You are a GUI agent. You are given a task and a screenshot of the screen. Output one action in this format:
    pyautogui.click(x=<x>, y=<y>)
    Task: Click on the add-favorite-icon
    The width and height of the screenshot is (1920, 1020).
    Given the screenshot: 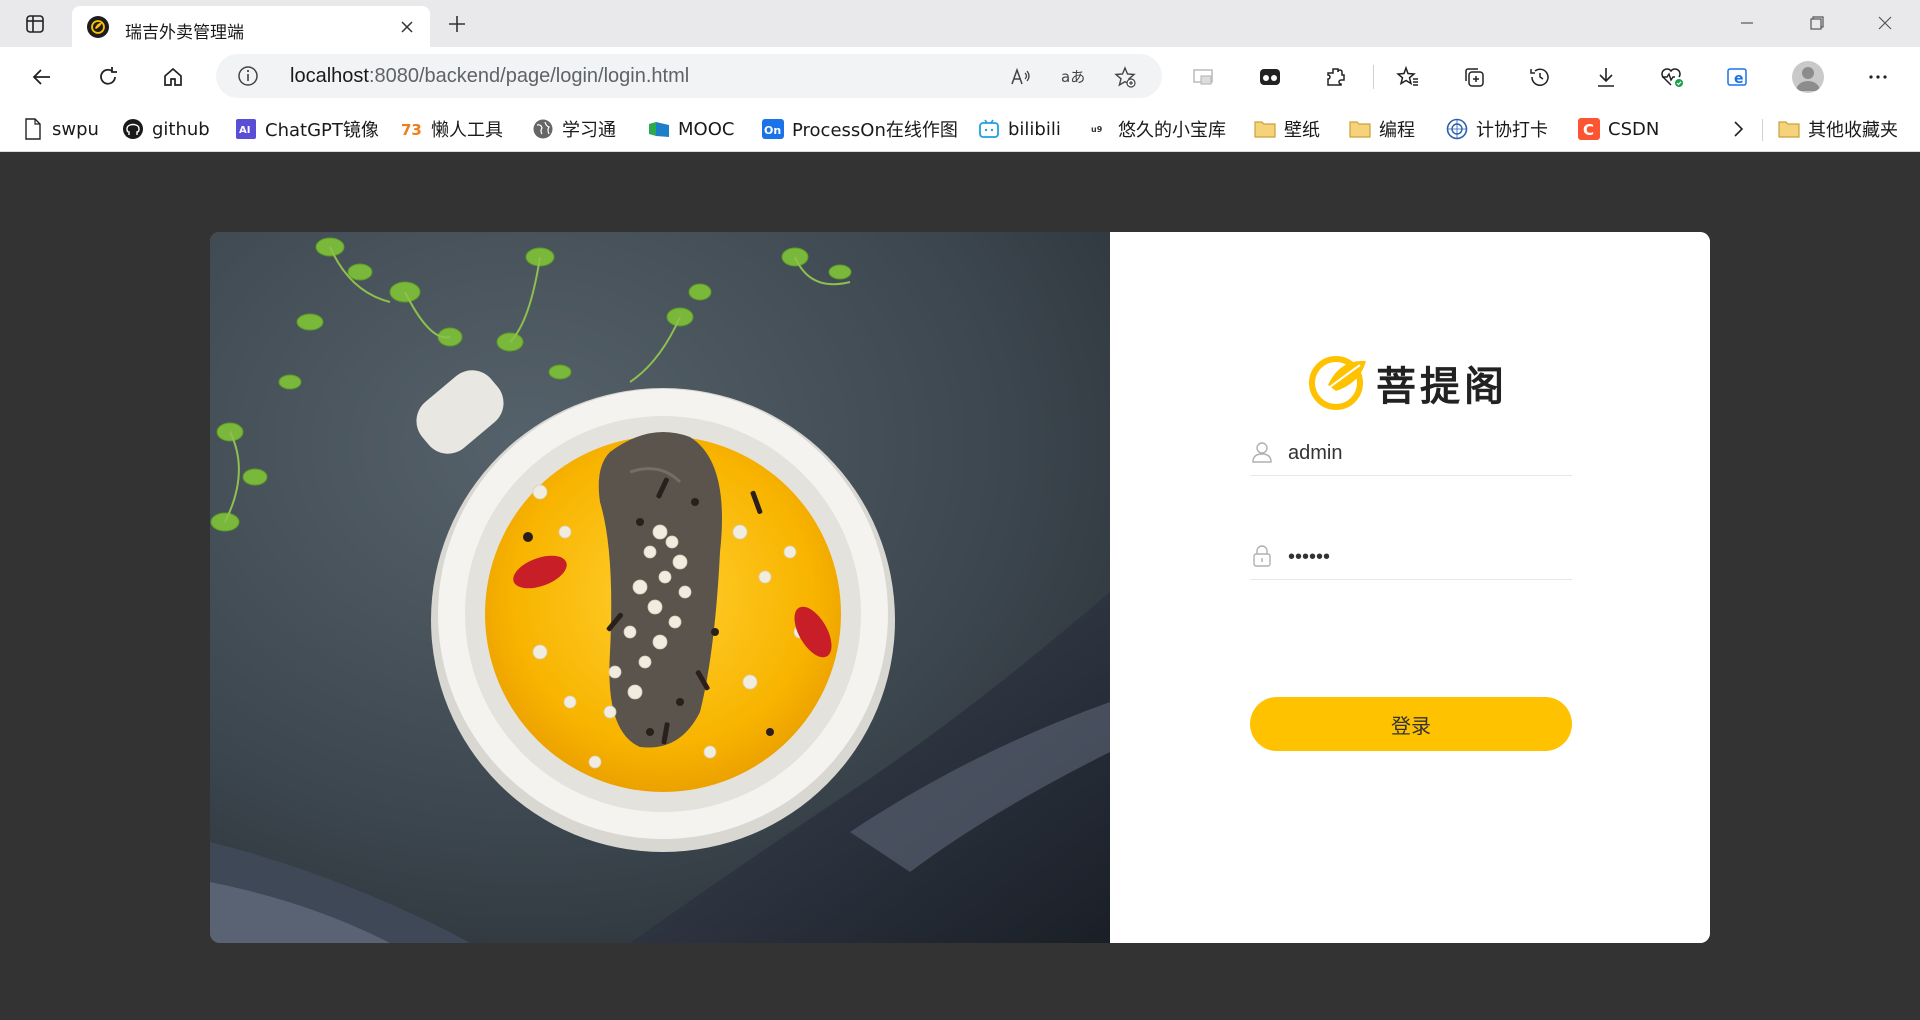 What is the action you would take?
    pyautogui.click(x=1125, y=77)
    